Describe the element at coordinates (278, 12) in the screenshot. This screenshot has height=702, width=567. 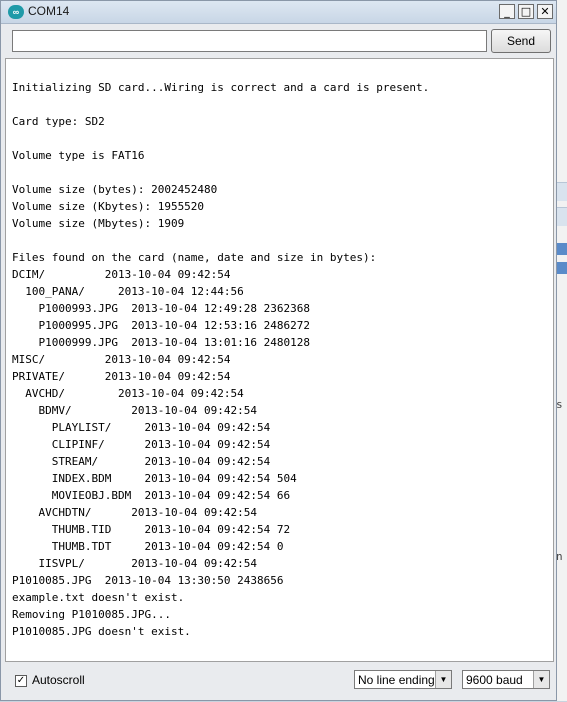
I see `title-bar: ∞ COM14 _ □ ✕` at that location.